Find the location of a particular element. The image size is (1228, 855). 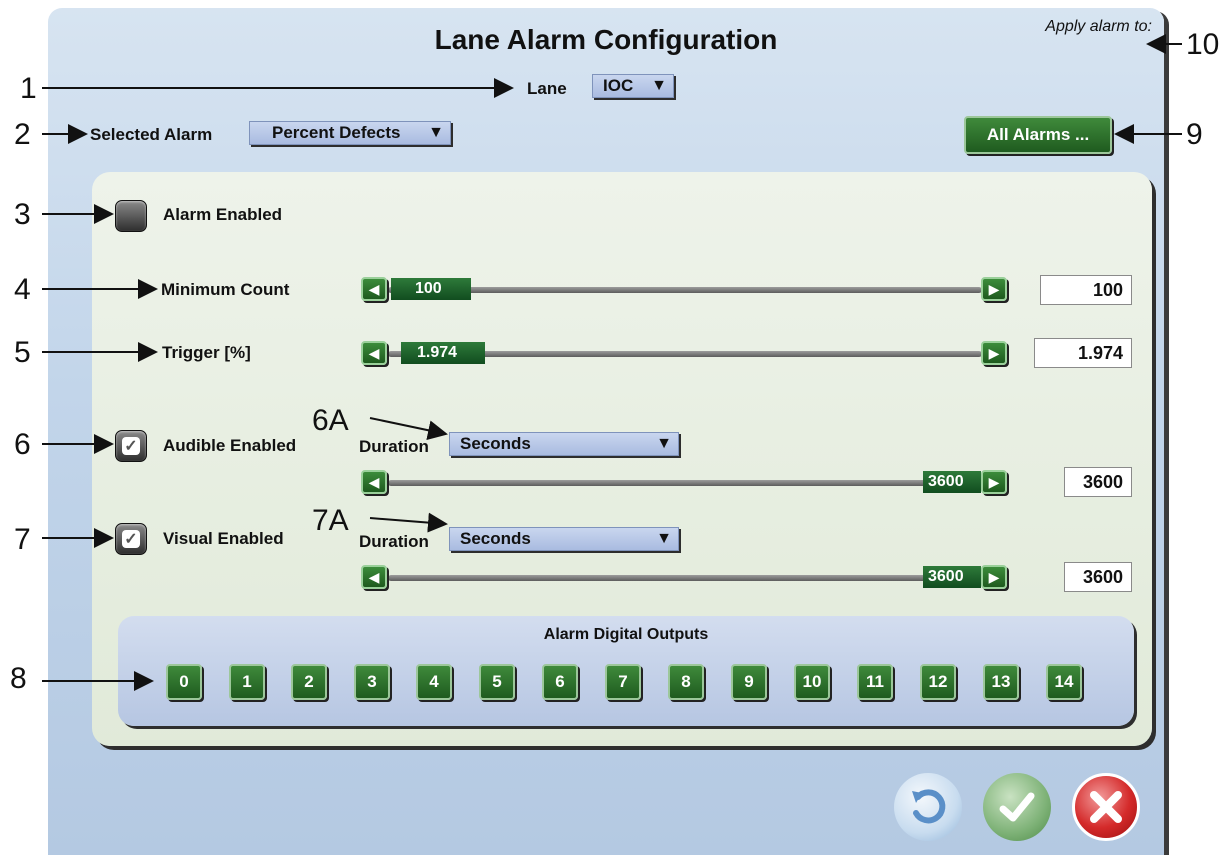

arrow-6a is located at coordinates (408, 429).